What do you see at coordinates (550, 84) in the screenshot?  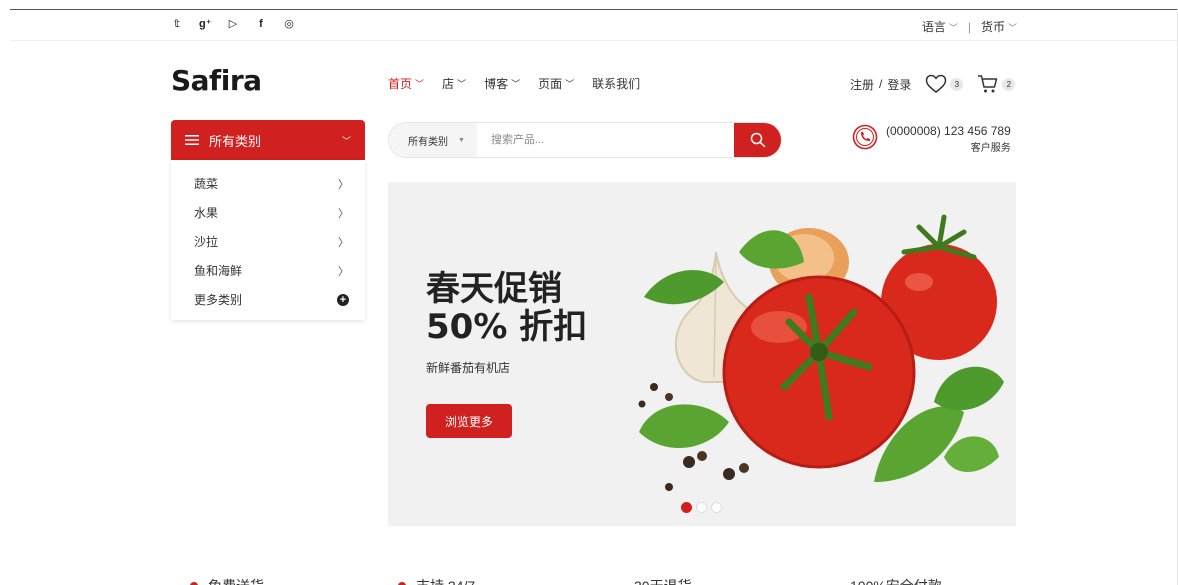 I see `nav-label: 页面` at bounding box center [550, 84].